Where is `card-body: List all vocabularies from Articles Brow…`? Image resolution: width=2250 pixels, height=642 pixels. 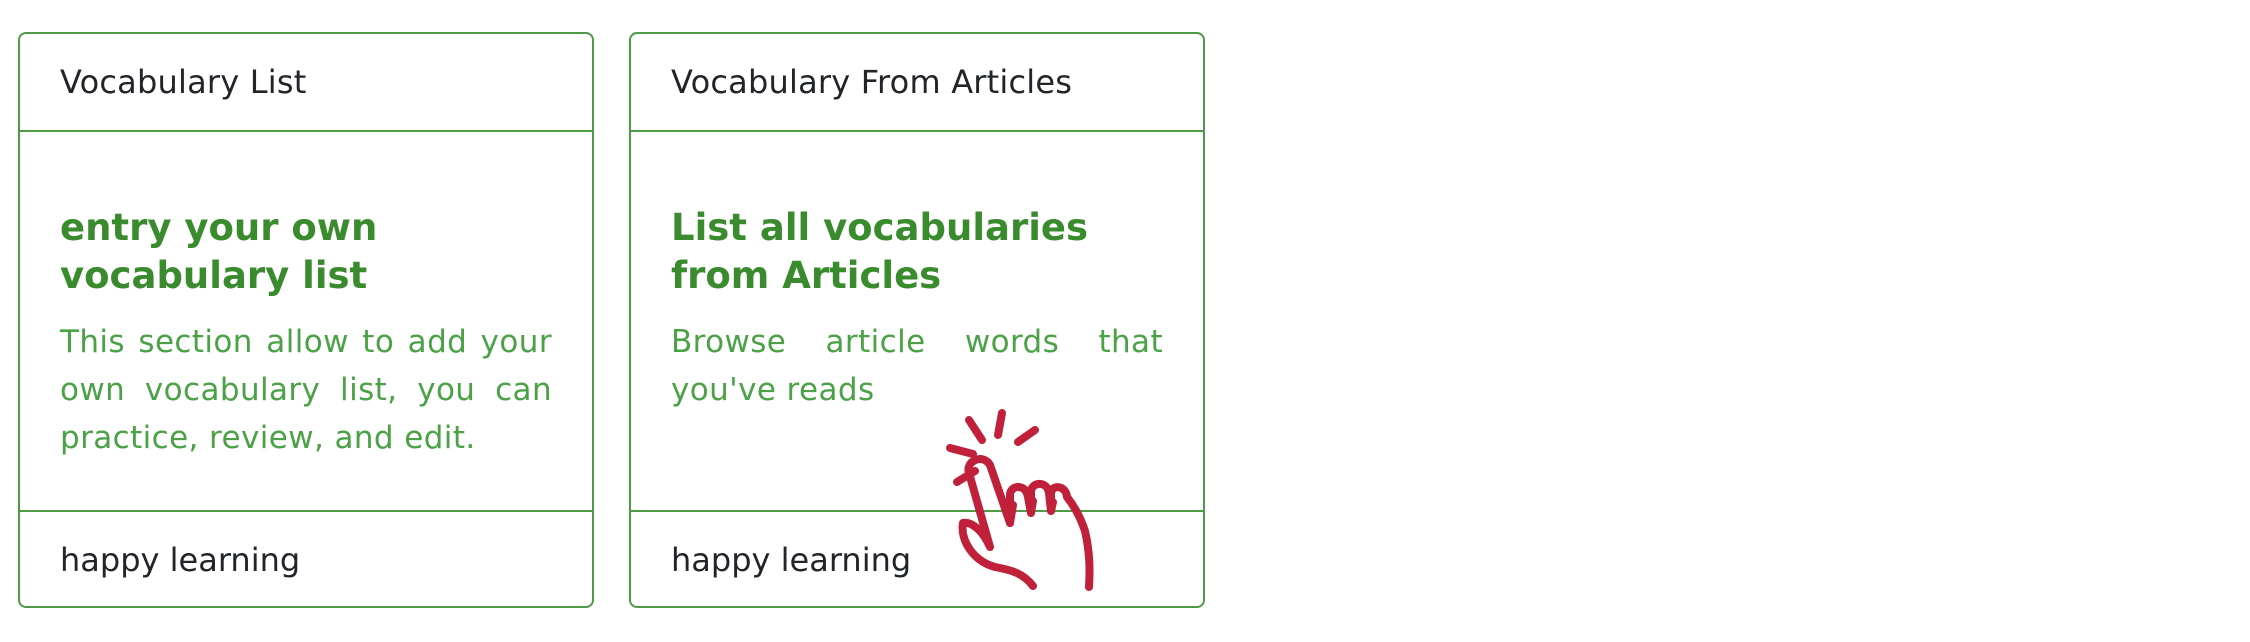
card-body: List all vocabularies from Articles Brow… is located at coordinates (917, 321).